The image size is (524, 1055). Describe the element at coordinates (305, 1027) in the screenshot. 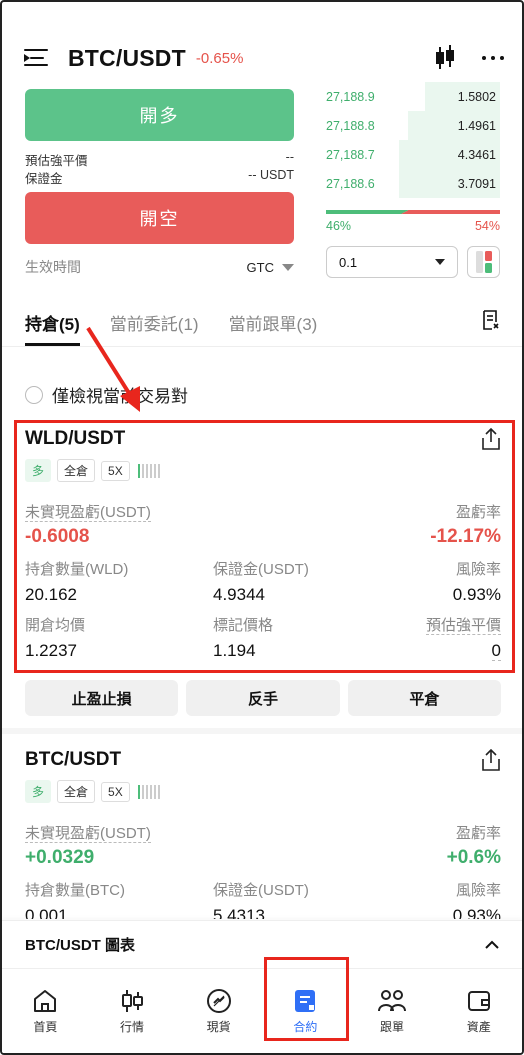

I see `nav-label: 合約` at that location.